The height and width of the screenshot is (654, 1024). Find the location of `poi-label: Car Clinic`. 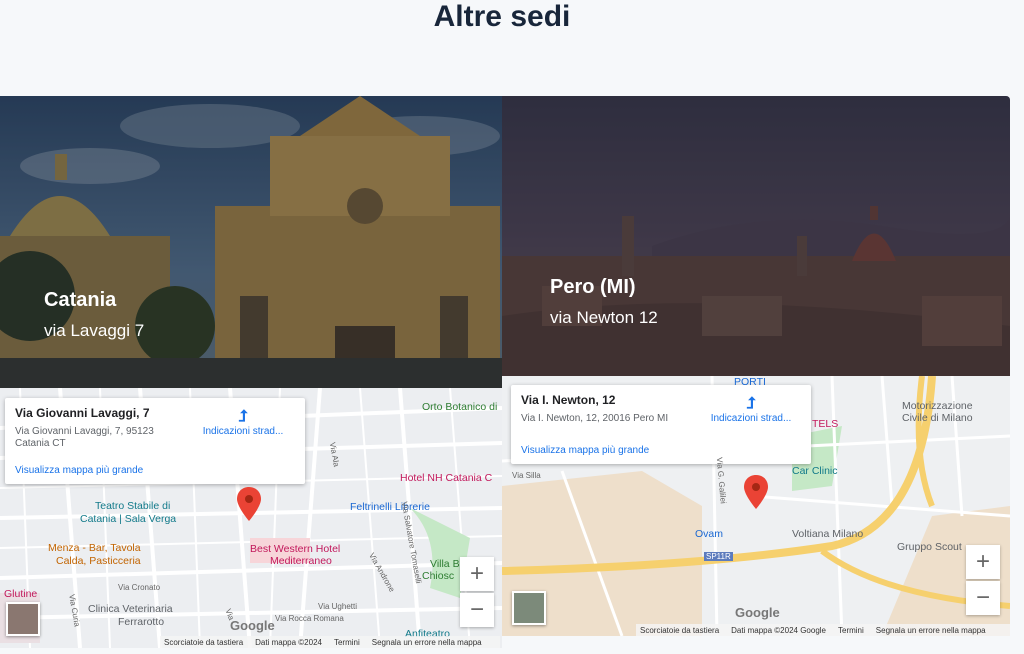

poi-label: Car Clinic is located at coordinates (815, 471).